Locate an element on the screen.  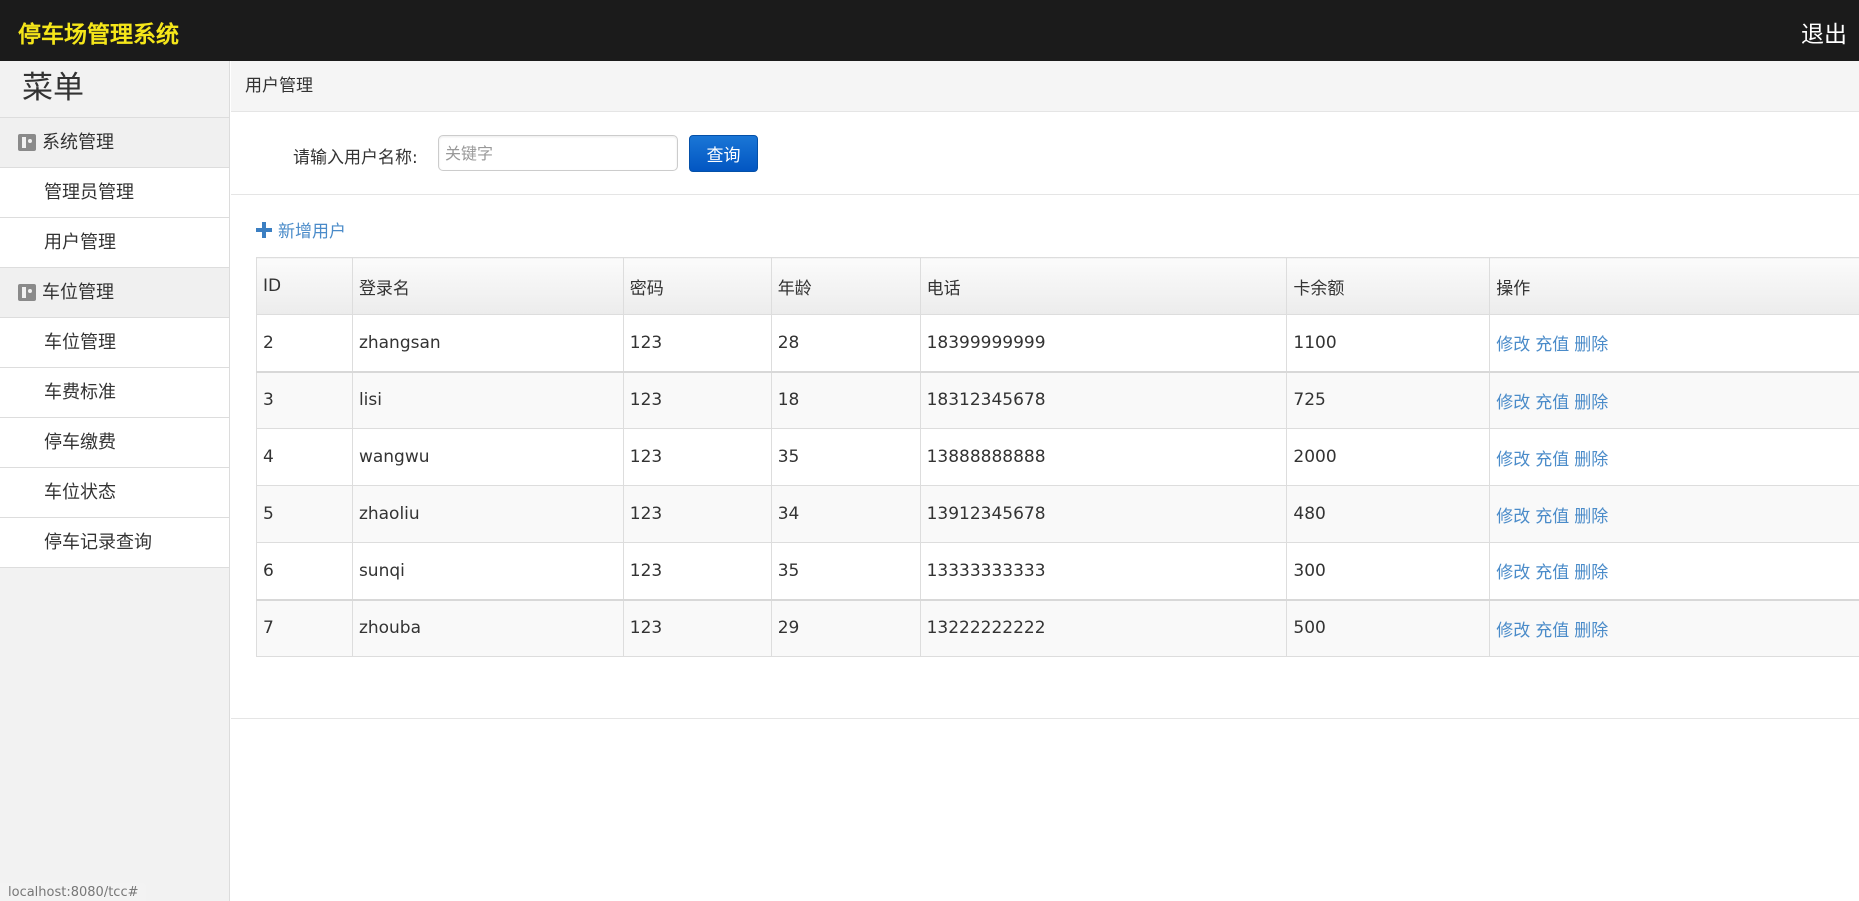
cell-phone: 18399999999 is located at coordinates (1103, 343).